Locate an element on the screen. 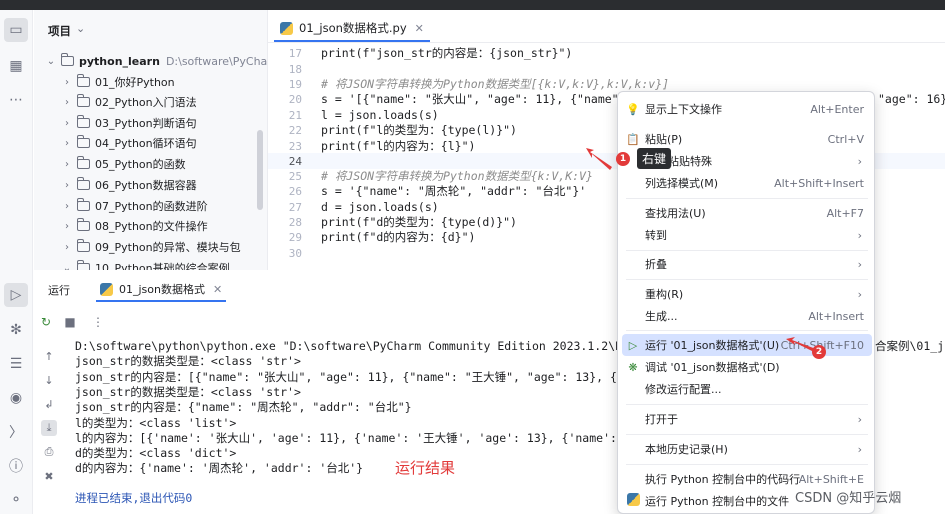 This screenshot has height=514, width=945. stop-icon: ■ is located at coordinates (70, 322).